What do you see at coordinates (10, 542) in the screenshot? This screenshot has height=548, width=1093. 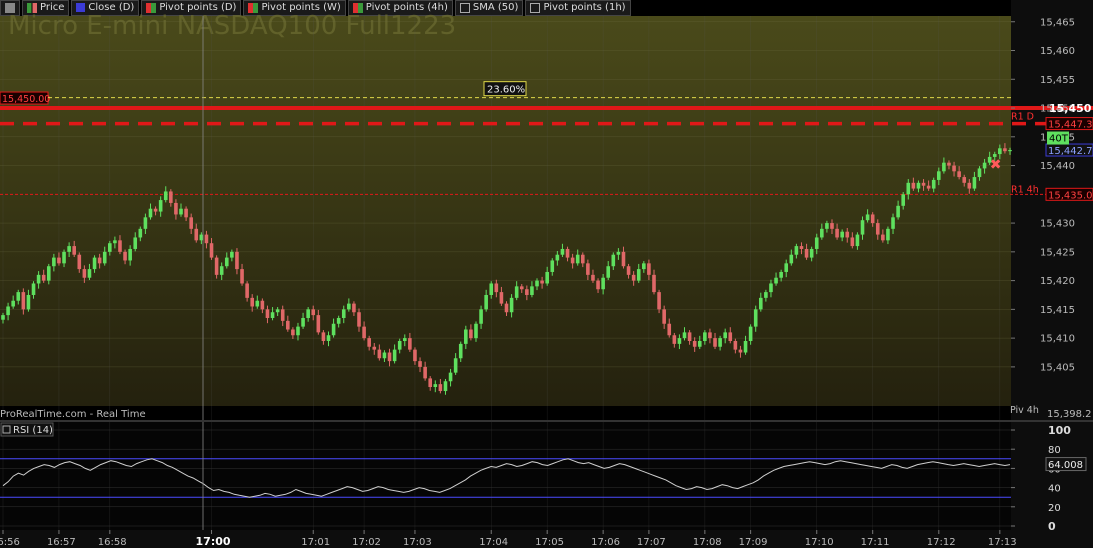 I see `time-tick-label: 16:56` at bounding box center [10, 542].